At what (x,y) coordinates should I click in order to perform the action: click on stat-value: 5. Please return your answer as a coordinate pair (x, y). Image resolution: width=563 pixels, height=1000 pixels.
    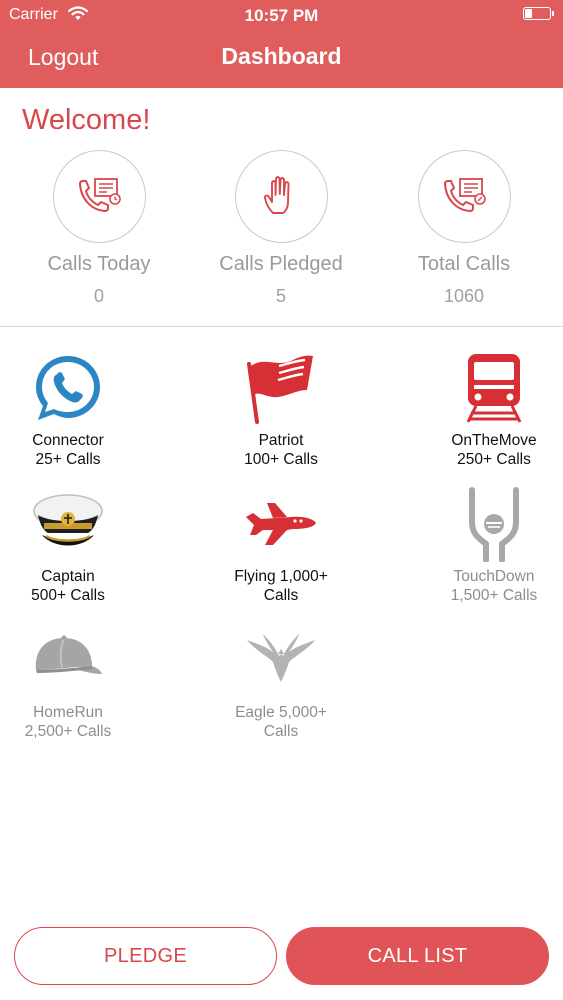
    Looking at the image, I should click on (280, 296).